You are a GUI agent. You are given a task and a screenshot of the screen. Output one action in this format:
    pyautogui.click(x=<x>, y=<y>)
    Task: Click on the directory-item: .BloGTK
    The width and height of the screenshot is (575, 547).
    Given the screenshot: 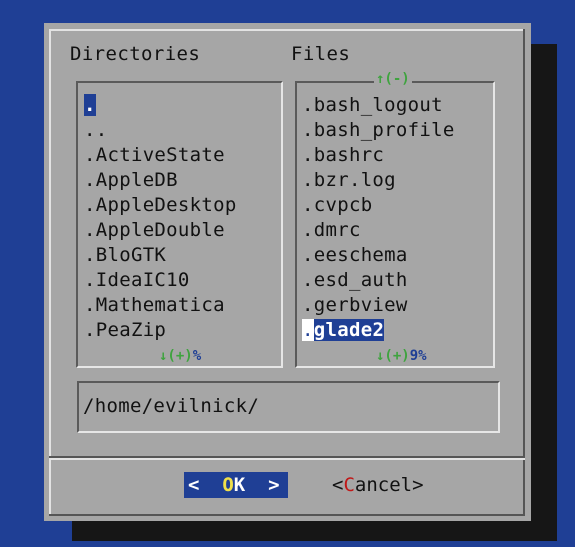 What is the action you would take?
    pyautogui.click(x=160, y=255)
    